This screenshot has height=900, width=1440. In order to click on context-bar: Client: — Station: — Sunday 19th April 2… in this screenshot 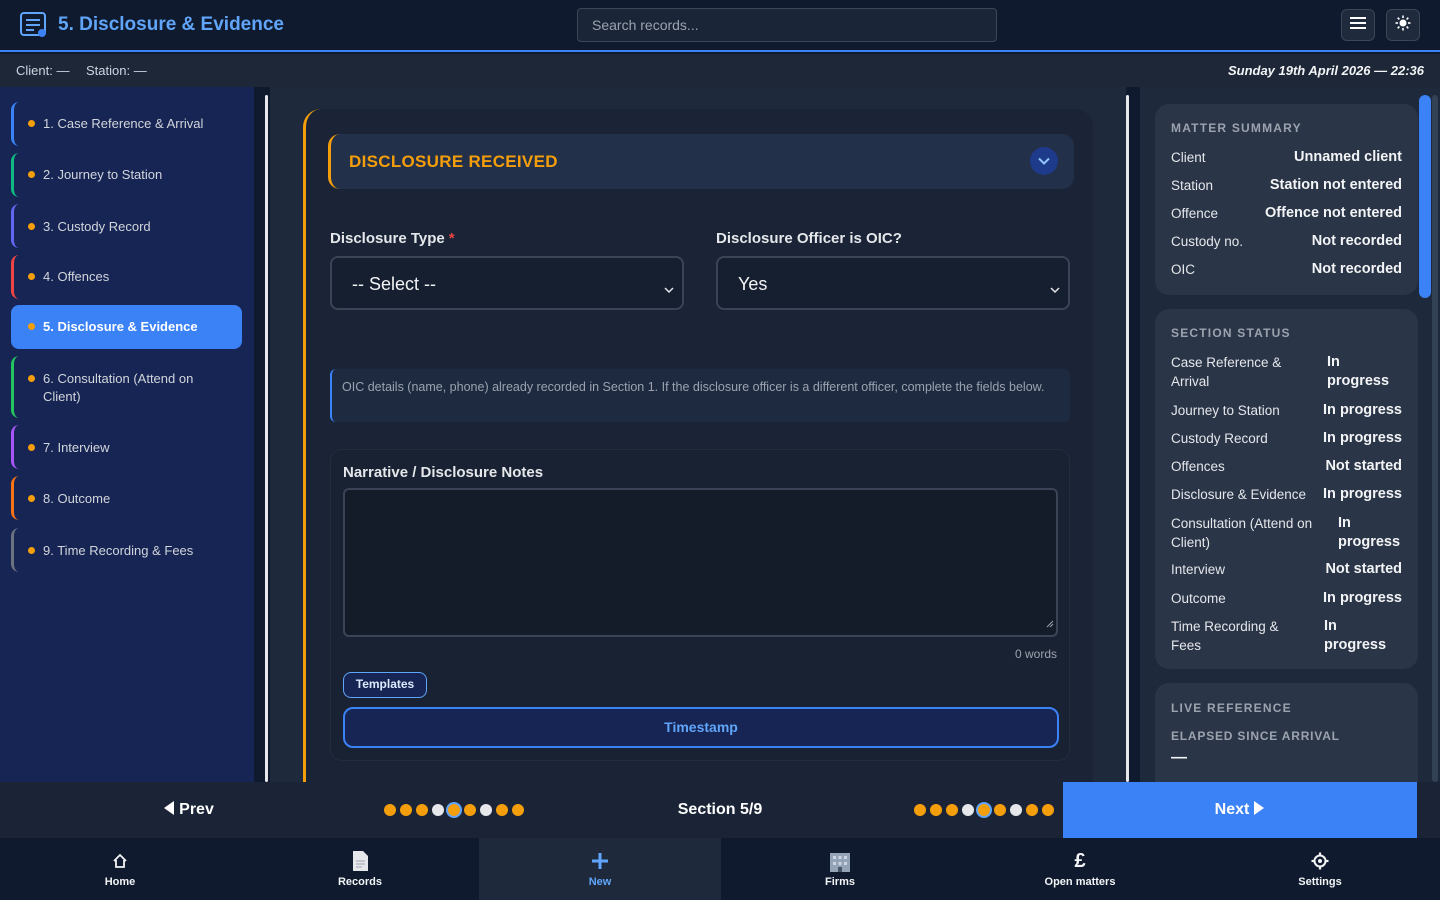, I will do `click(720, 70)`.